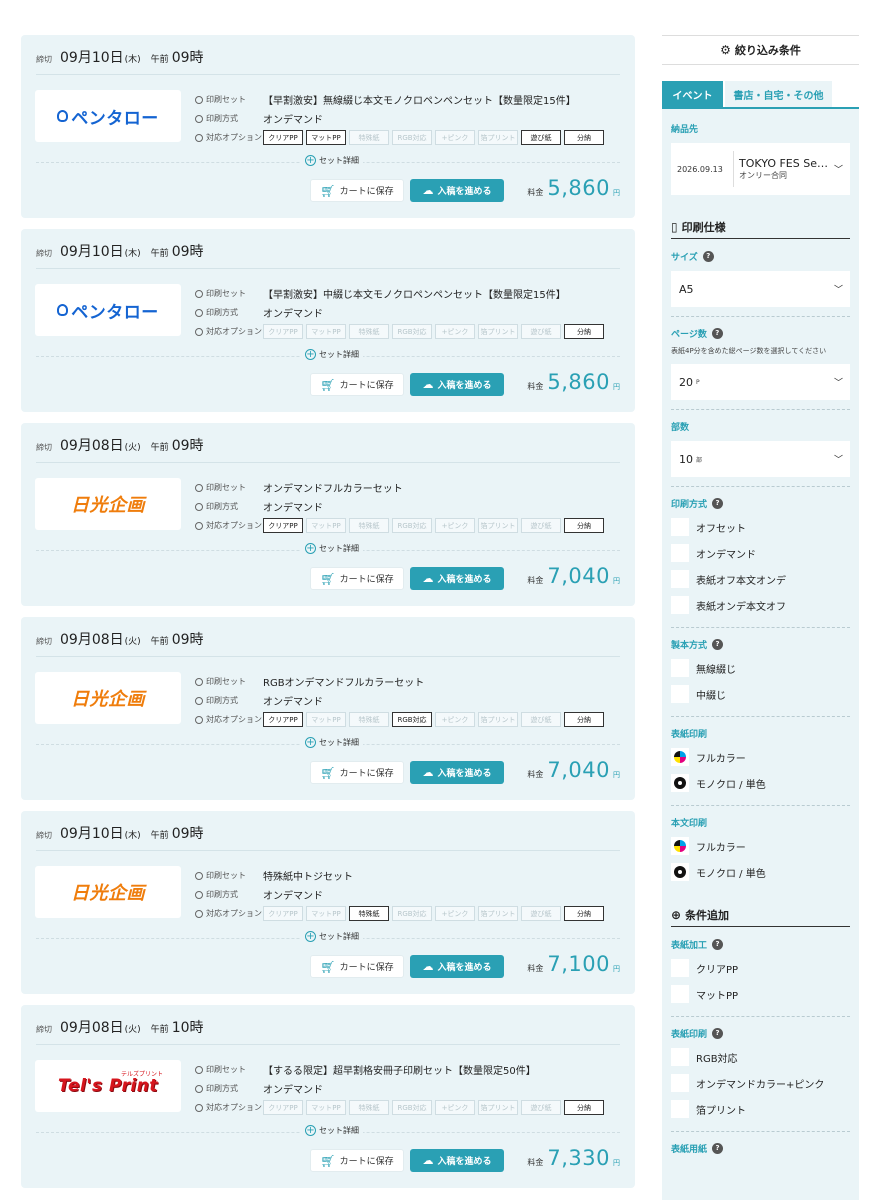  I want to click on cover-finish-label: 表紙加工?, so click(760, 944).